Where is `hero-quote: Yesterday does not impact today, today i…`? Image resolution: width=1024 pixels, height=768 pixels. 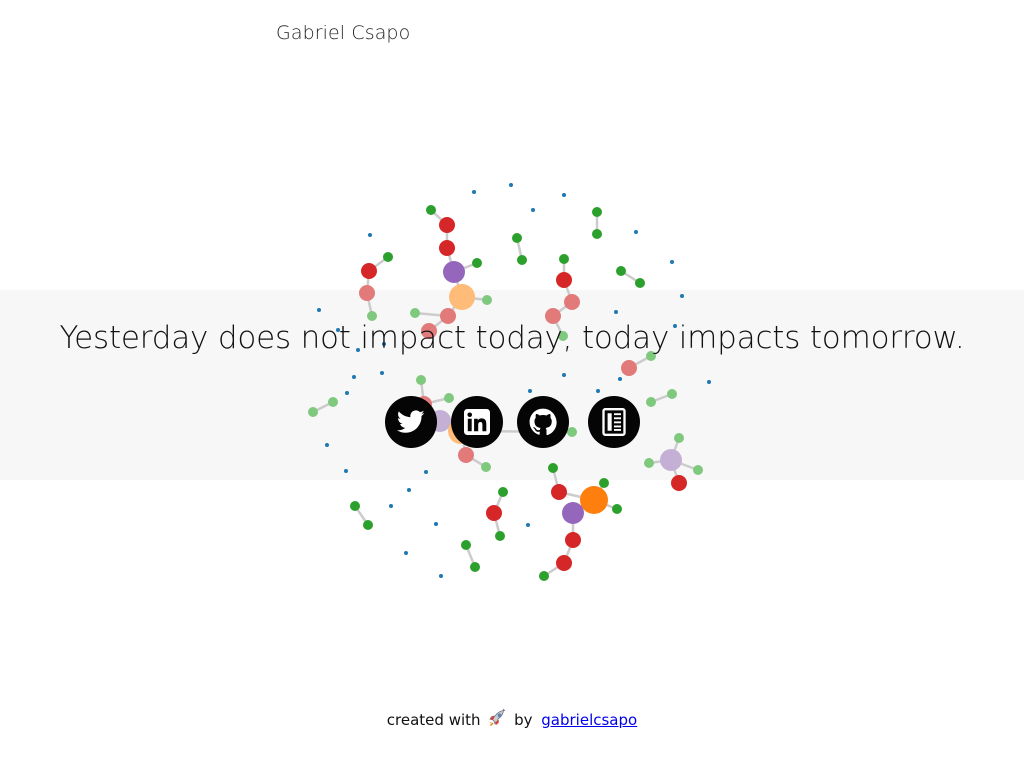
hero-quote: Yesterday does not impact today, today i… is located at coordinates (512, 338).